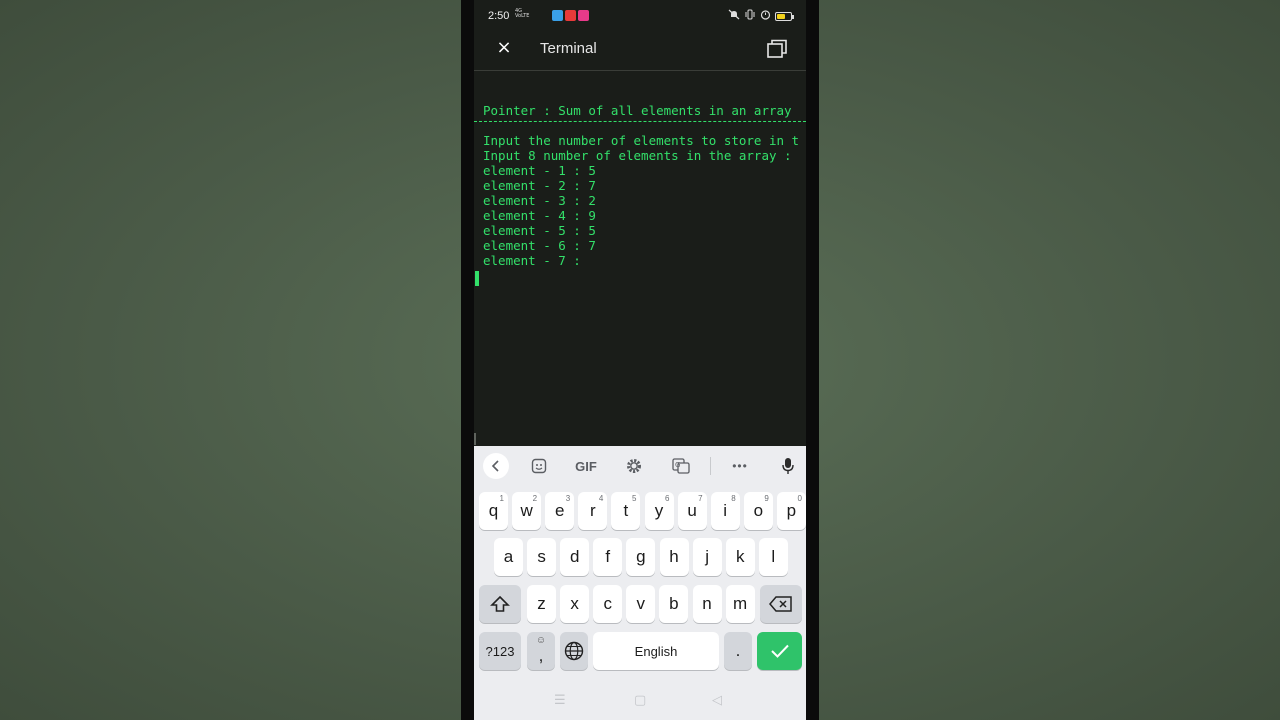 The height and width of the screenshot is (720, 1280). Describe the element at coordinates (692, 511) in the screenshot. I see `key-u: u7` at that location.